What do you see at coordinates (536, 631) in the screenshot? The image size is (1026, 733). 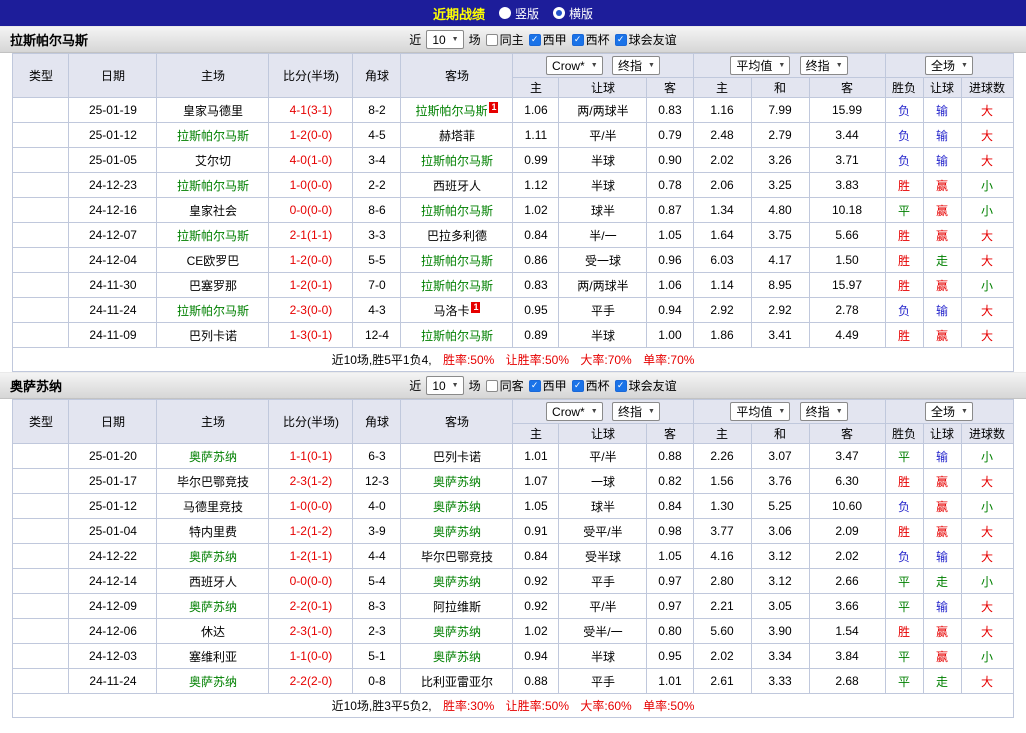 I see `ah-home-odds-cell: 1.02` at bounding box center [536, 631].